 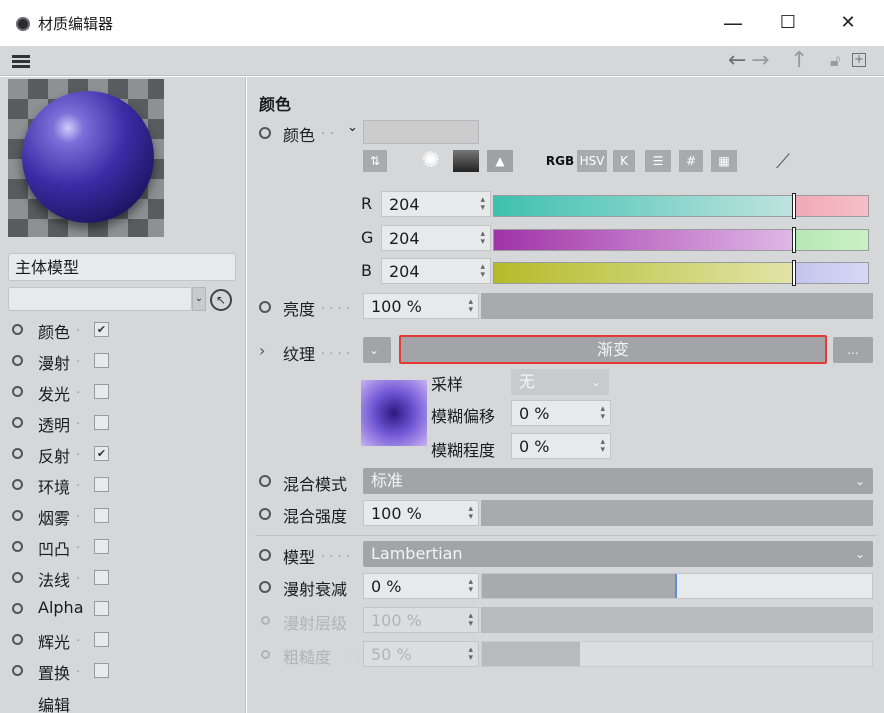 I want to click on blur-offset-field: 0 % ▴ ▾, so click(x=561, y=413).